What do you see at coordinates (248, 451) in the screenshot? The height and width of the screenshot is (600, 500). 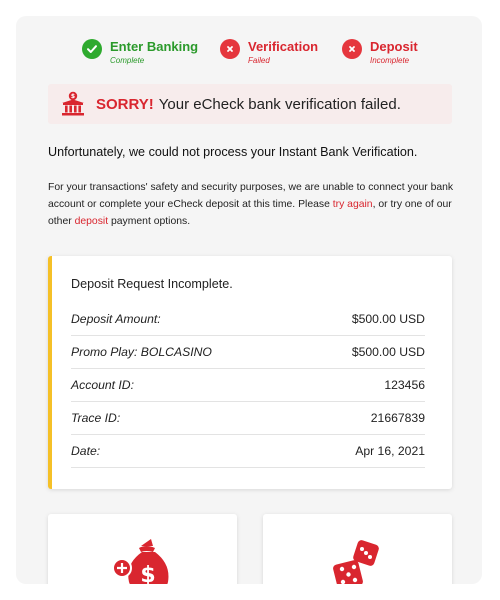 I see `summary-row-date: Date: Apr 16, 2021` at bounding box center [248, 451].